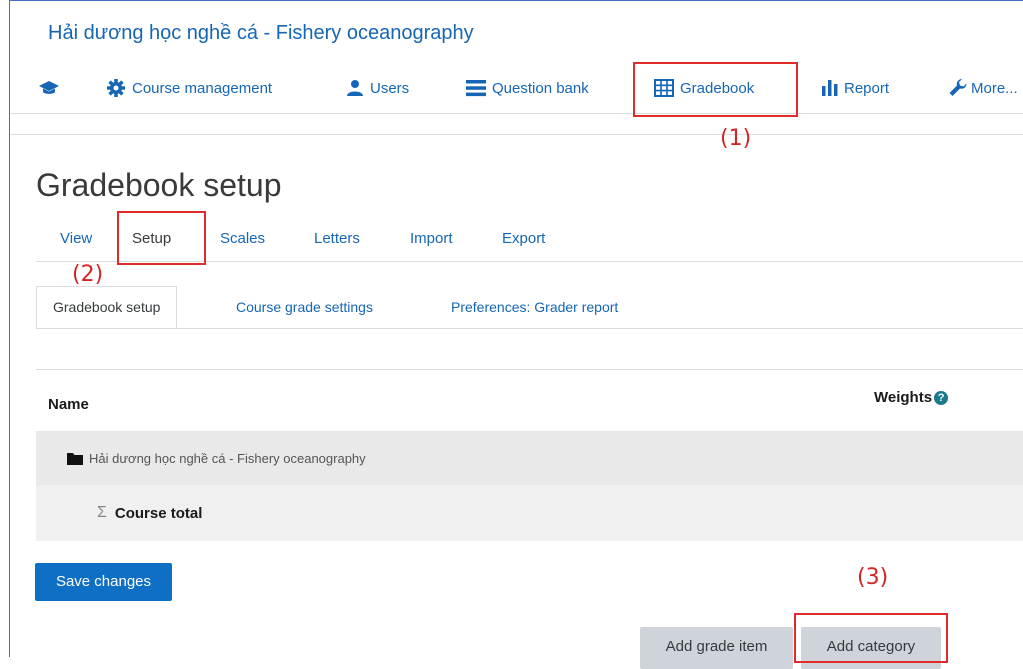 This screenshot has height=669, width=1023. Describe the element at coordinates (202, 88) in the screenshot. I see `nav-course-management-label: Course management` at that location.